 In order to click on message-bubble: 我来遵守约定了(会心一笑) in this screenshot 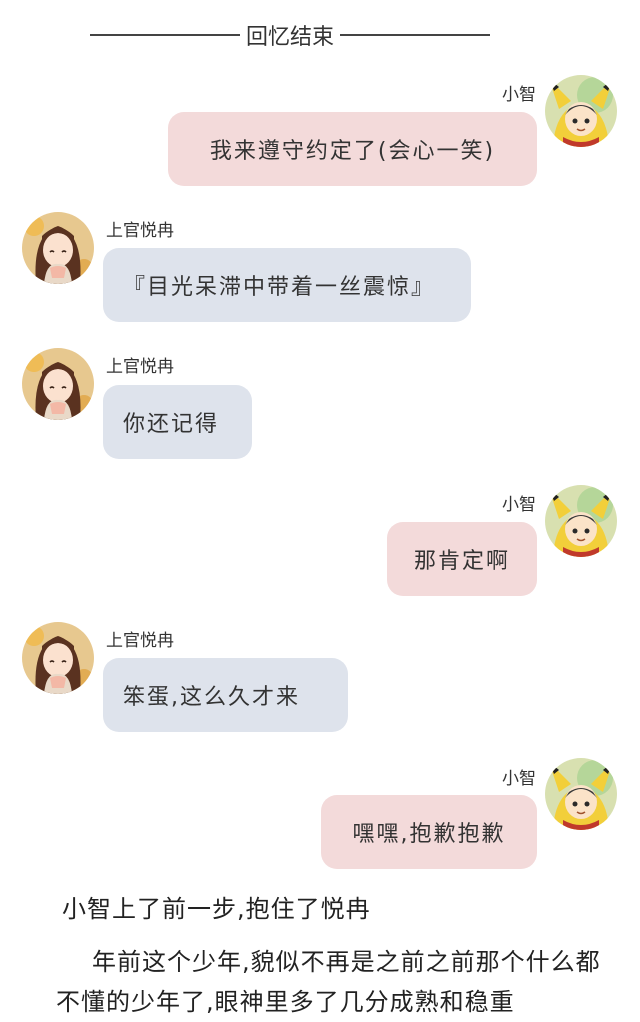, I will do `click(352, 149)`.